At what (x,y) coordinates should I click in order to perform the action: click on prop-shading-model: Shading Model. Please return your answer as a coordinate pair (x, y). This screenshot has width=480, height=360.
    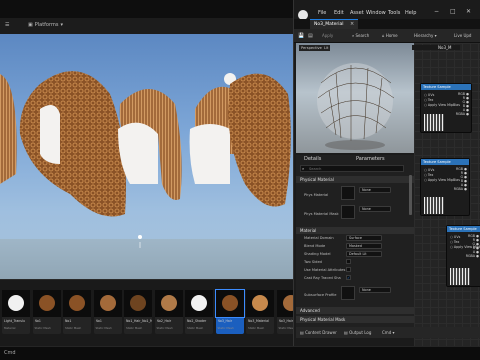
    Looking at the image, I should click on (317, 254).